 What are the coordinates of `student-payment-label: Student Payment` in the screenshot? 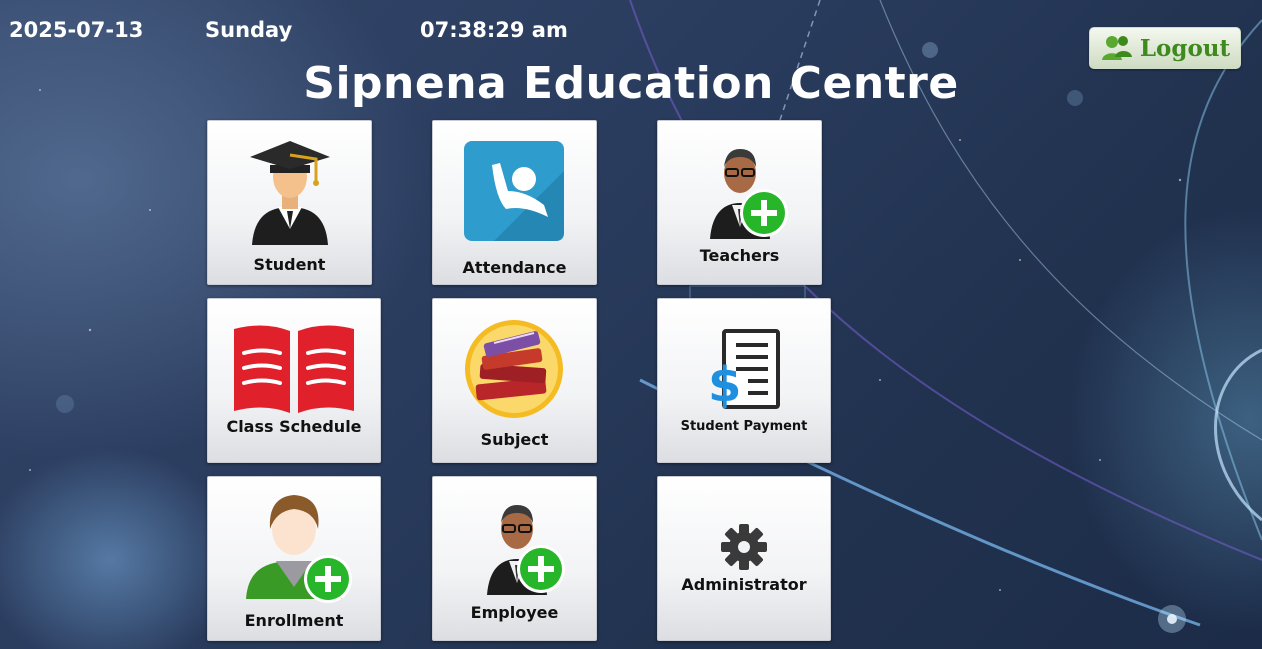 It's located at (744, 426).